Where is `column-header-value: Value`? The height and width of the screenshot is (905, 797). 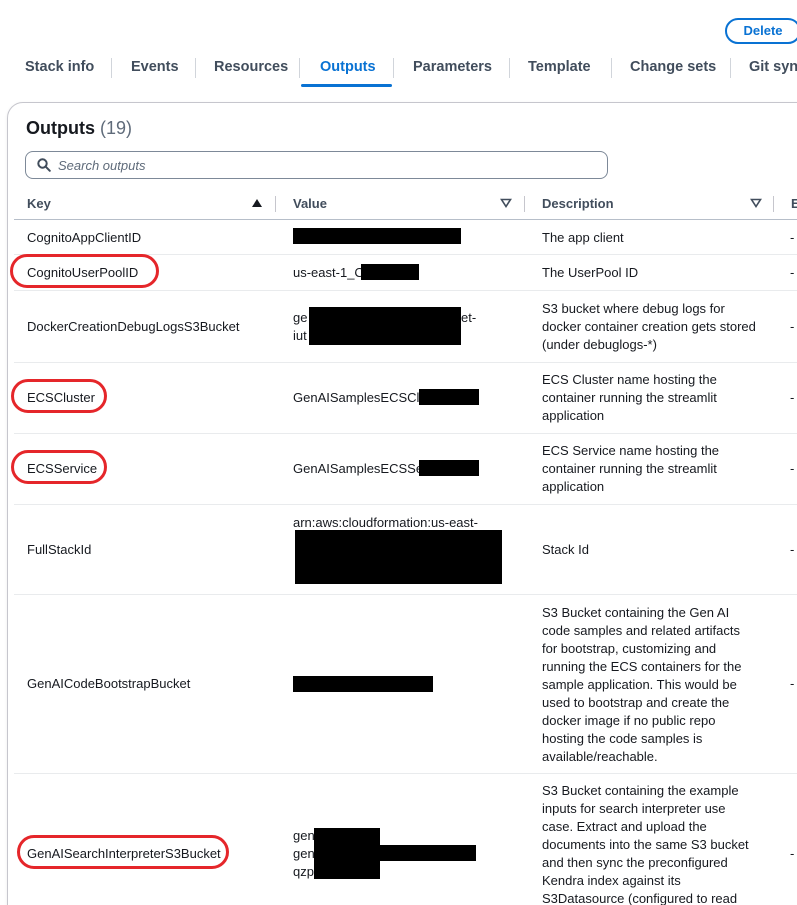
column-header-value: Value is located at coordinates (310, 204).